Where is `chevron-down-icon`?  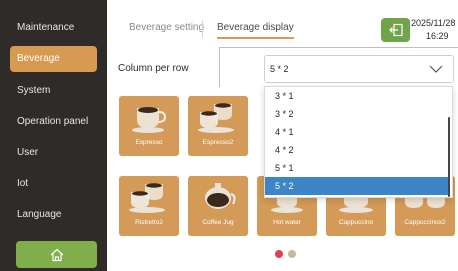 chevron-down-icon is located at coordinates (436, 69).